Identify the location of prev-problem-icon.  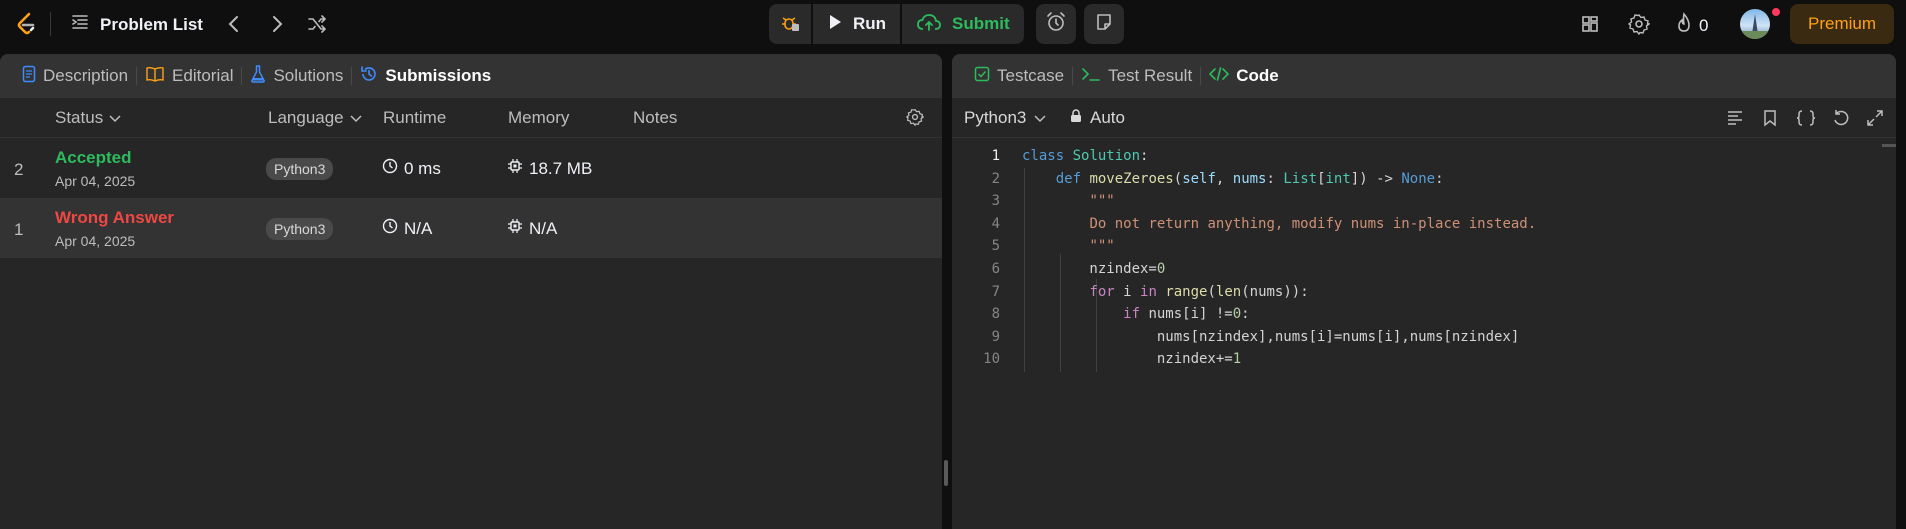
(234, 24).